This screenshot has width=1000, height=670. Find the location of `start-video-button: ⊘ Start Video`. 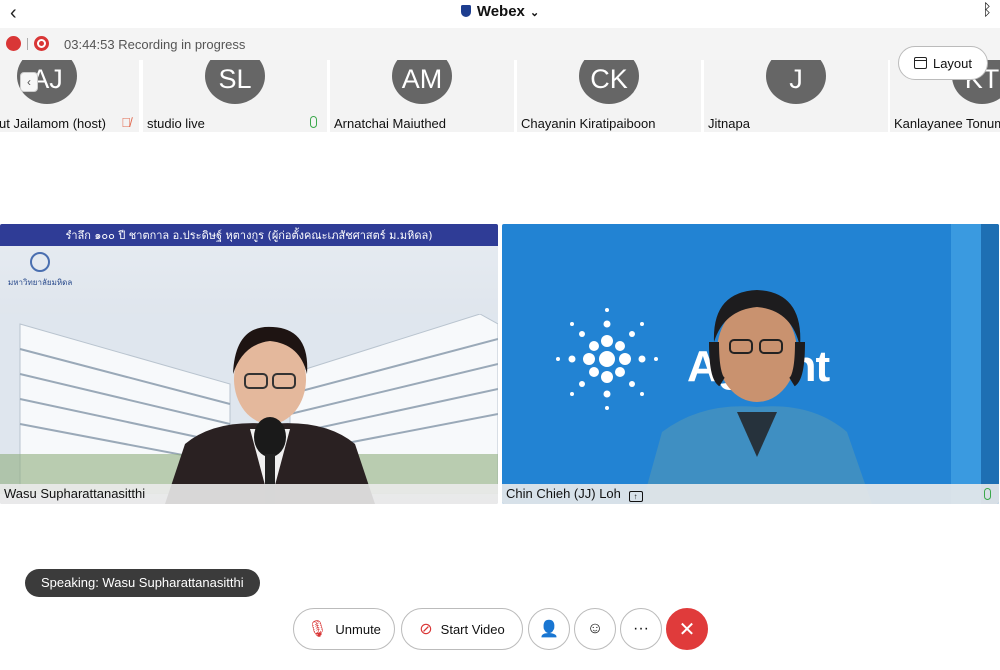

start-video-button: ⊘ Start Video is located at coordinates (462, 629).